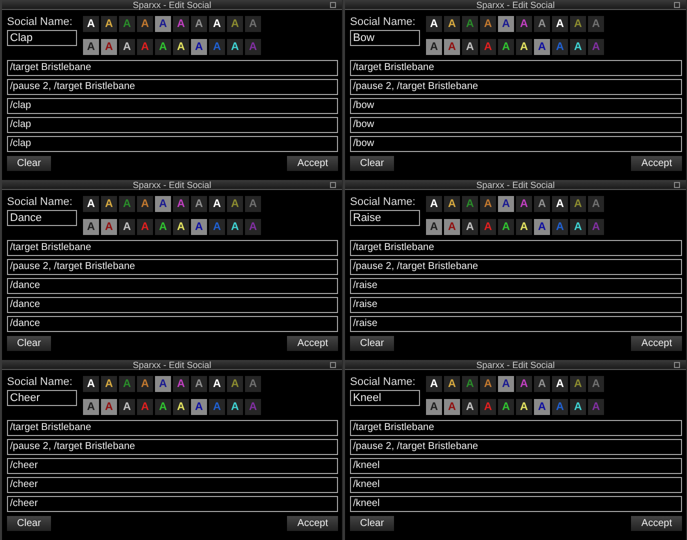 The height and width of the screenshot is (540, 687). Describe the element at coordinates (516, 267) in the screenshot. I see `command-line-field: /pause 2, /target Bristlebane` at that location.